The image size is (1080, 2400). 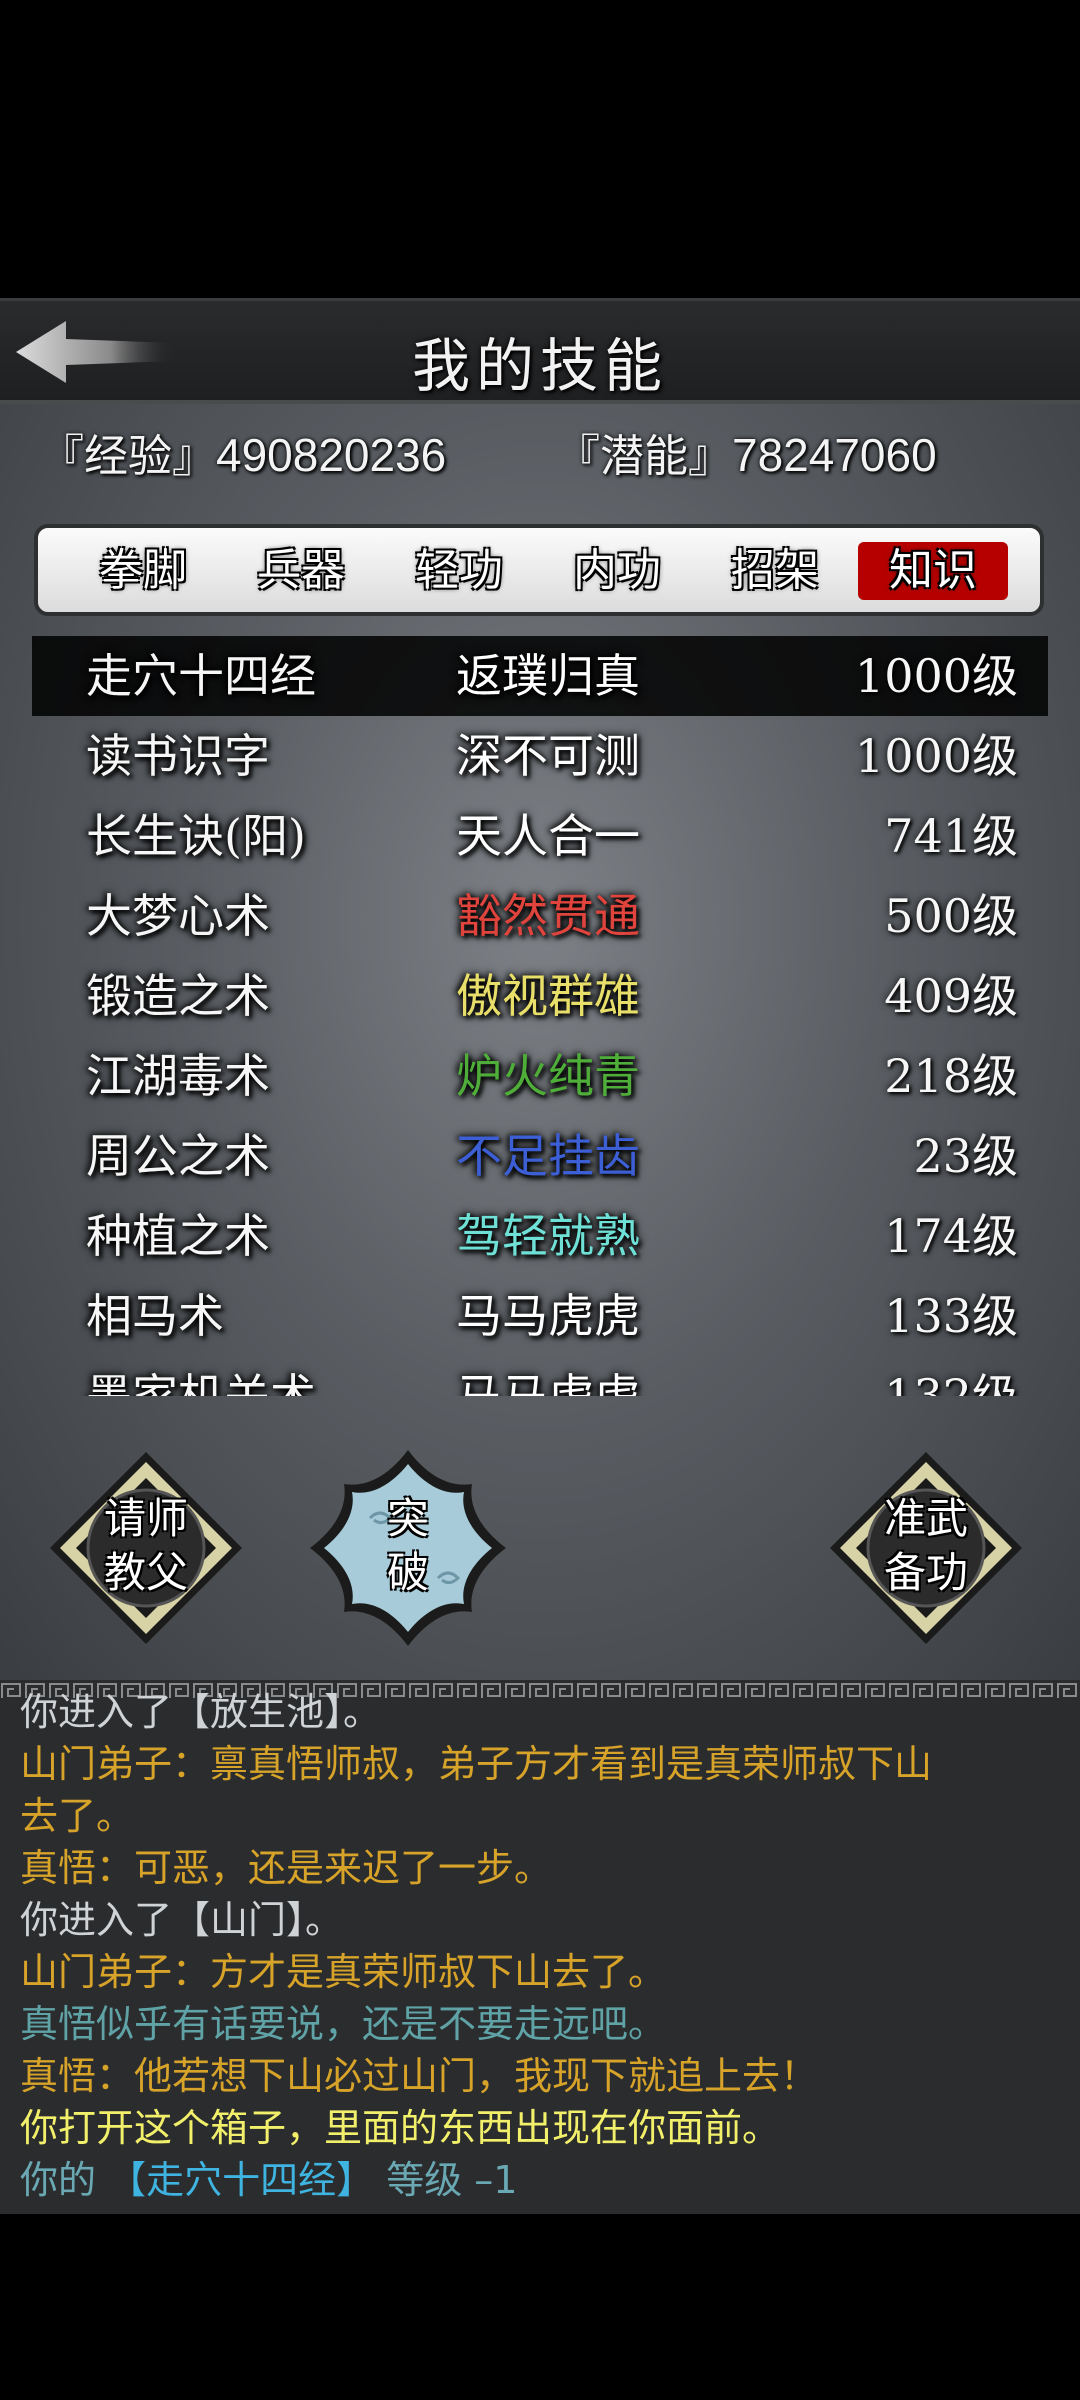 What do you see at coordinates (617, 571) in the screenshot?
I see `tab-inner-power: 内功` at bounding box center [617, 571].